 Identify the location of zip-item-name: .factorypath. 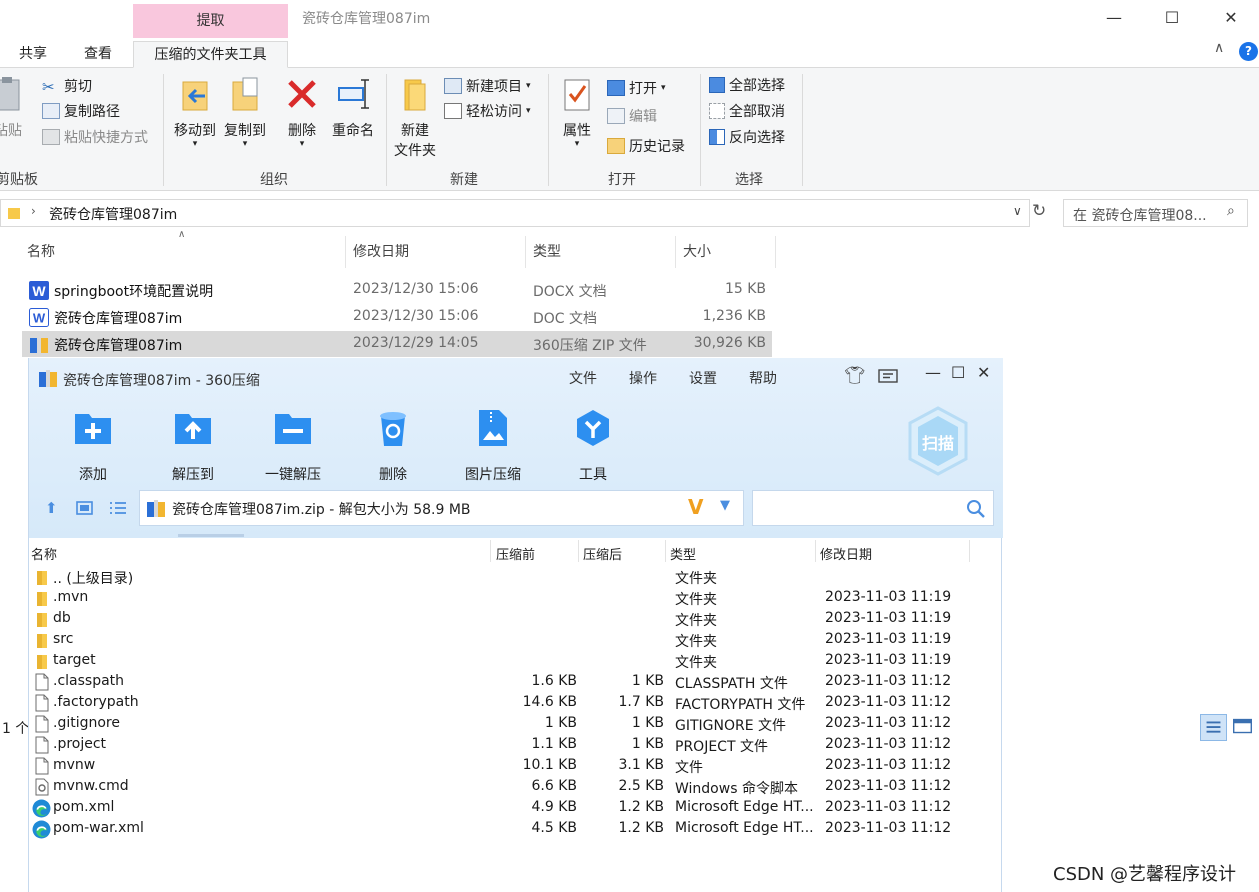
(96, 702).